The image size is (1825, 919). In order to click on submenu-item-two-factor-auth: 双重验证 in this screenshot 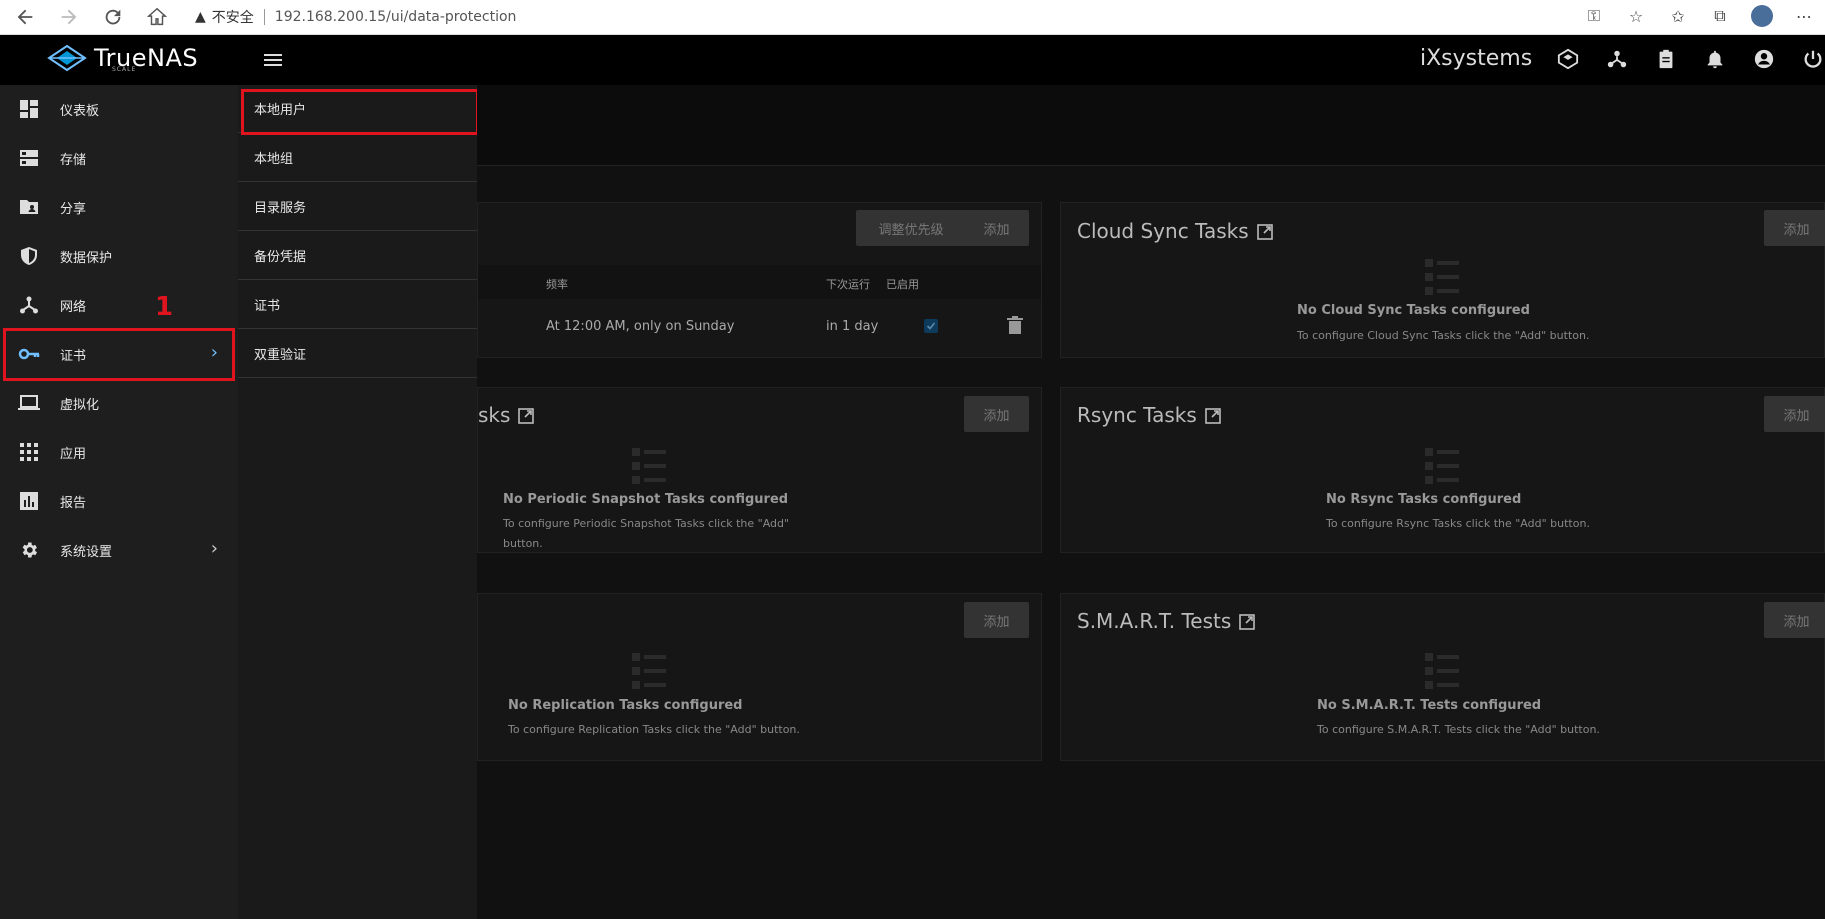, I will do `click(357, 354)`.